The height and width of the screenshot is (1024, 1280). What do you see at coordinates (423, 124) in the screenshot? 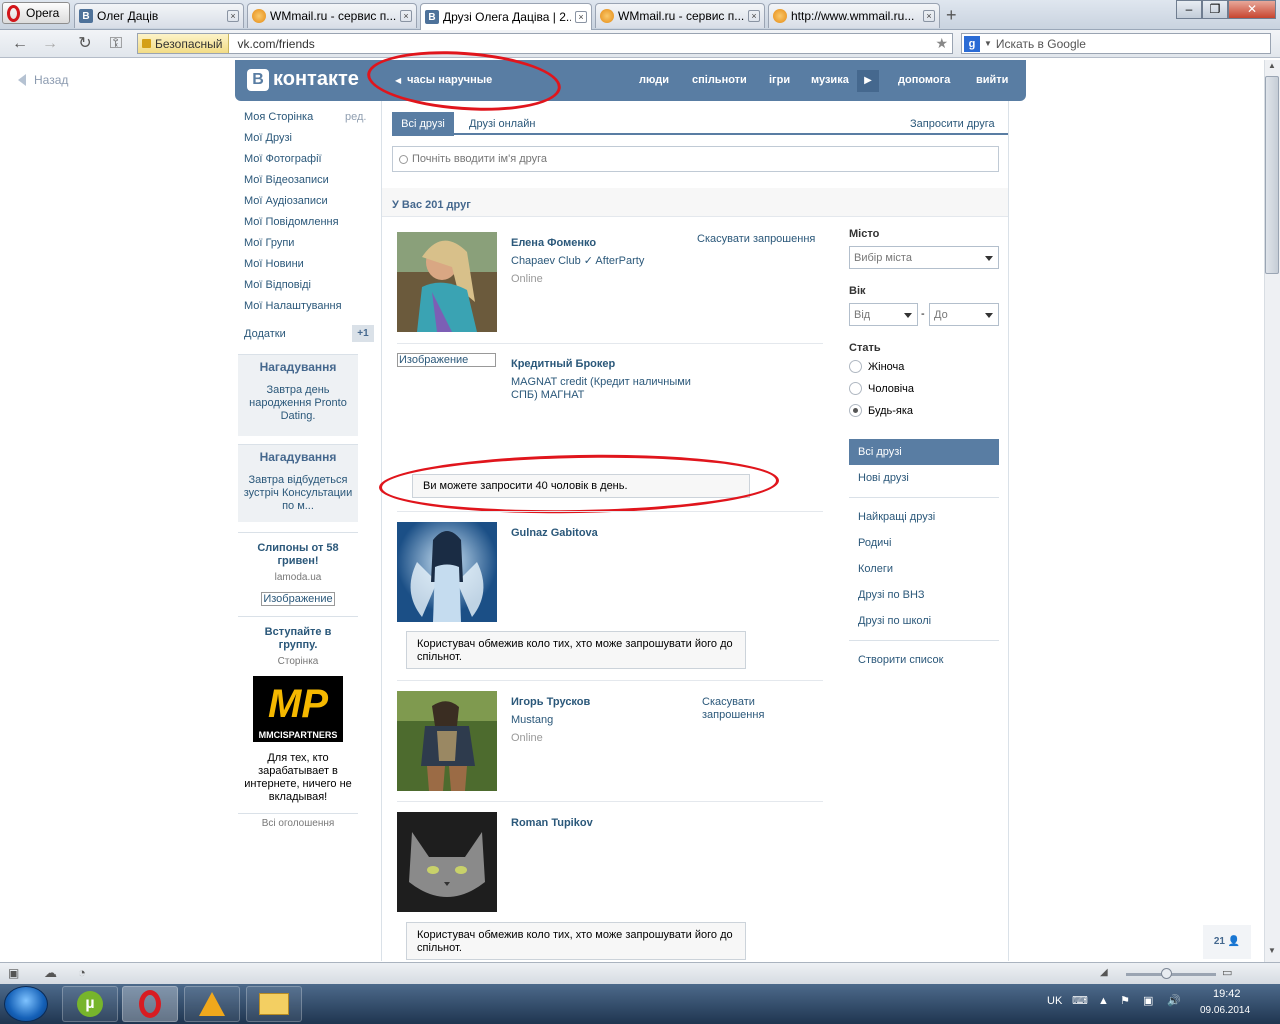
I see `tab-all-friends: Всі друзі` at bounding box center [423, 124].